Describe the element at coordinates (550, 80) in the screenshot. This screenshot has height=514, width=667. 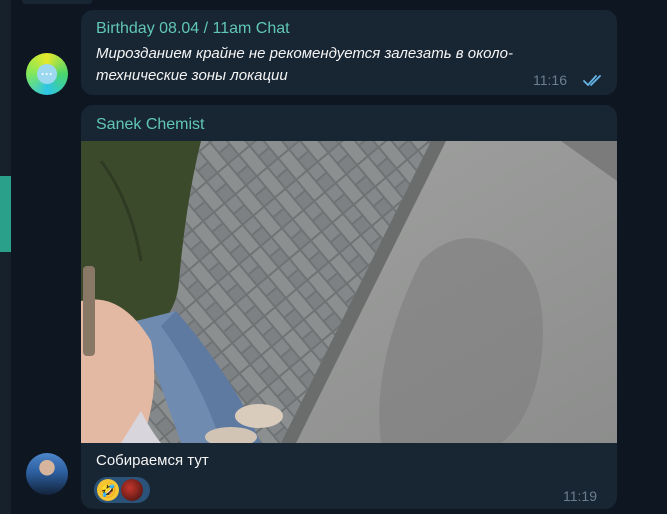
I see `message-time: 11:16` at that location.